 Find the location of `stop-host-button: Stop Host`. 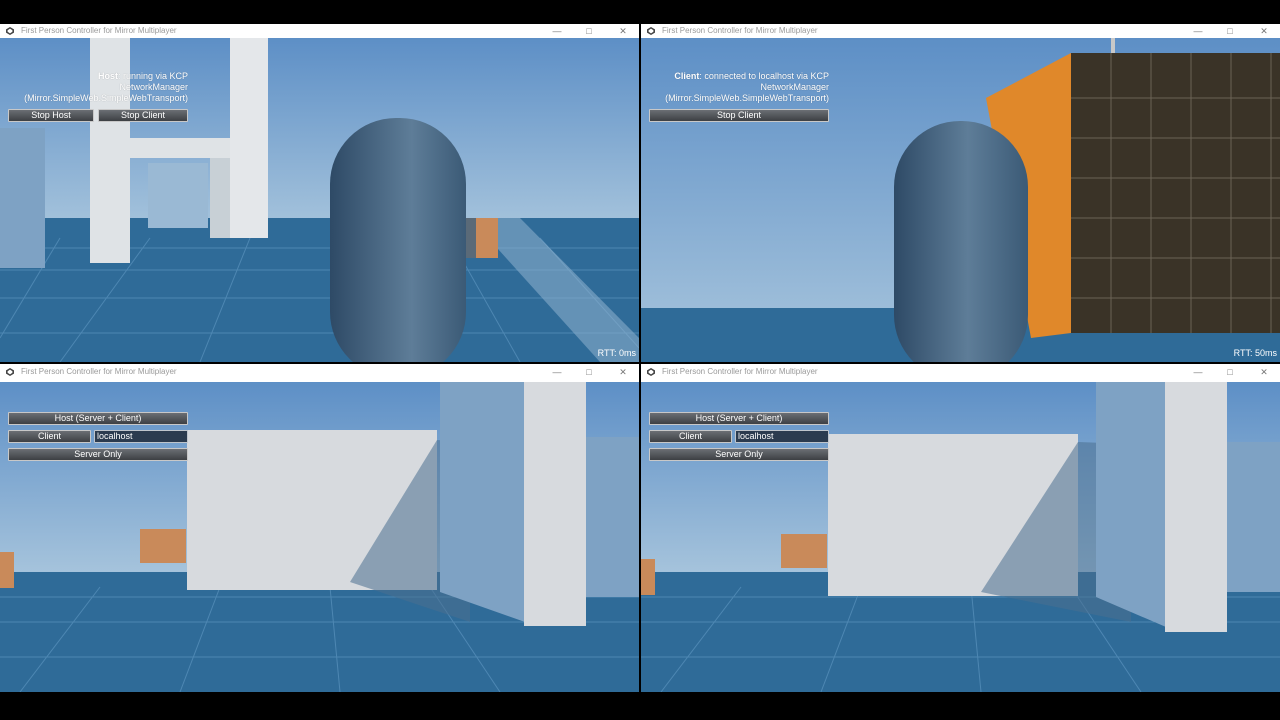

stop-host-button: Stop Host is located at coordinates (51, 115).